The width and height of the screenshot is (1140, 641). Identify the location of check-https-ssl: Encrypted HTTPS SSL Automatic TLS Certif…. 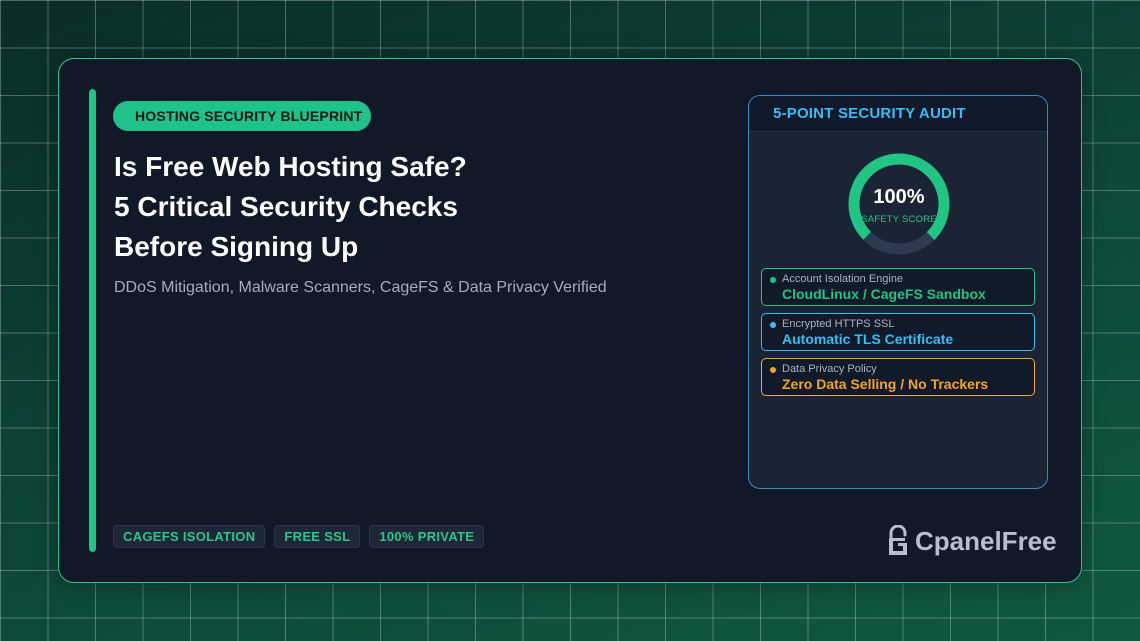
(898, 332).